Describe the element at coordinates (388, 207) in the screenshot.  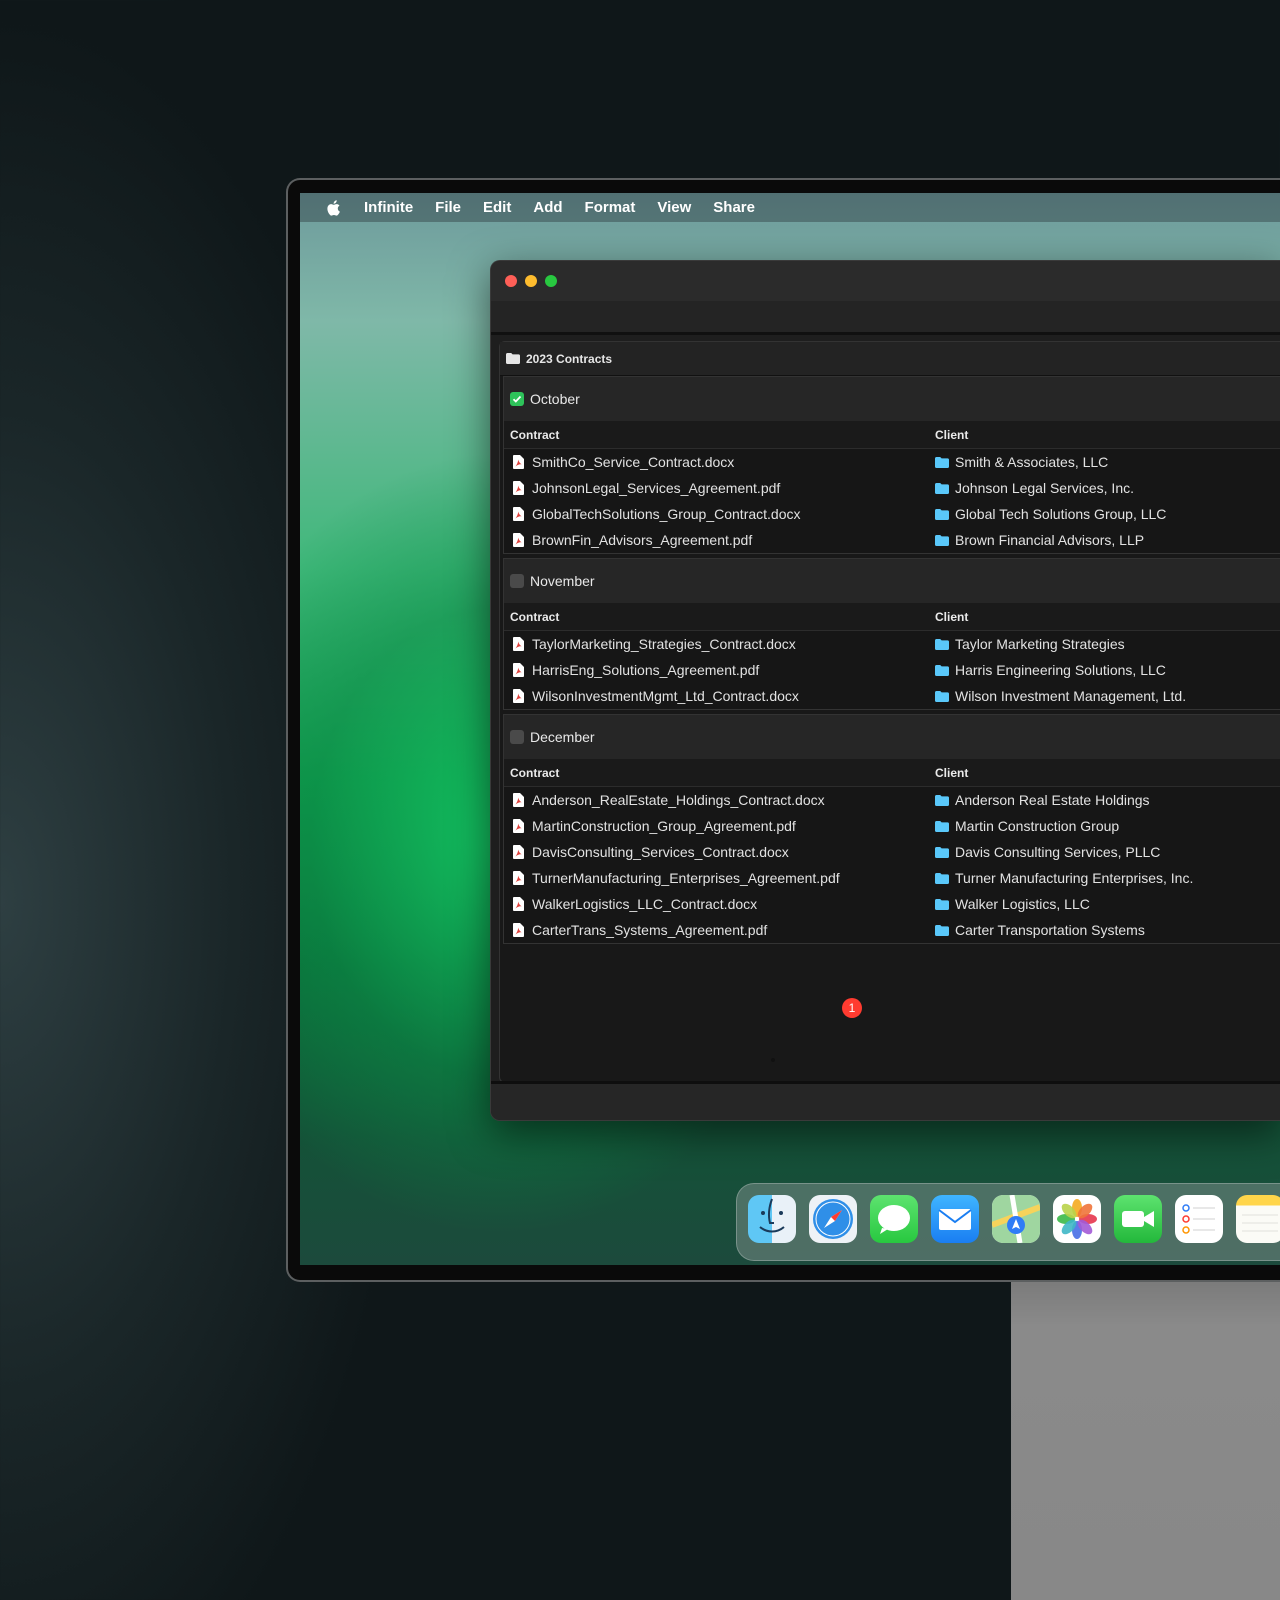
I see `menu-app-name: Infinite` at that location.